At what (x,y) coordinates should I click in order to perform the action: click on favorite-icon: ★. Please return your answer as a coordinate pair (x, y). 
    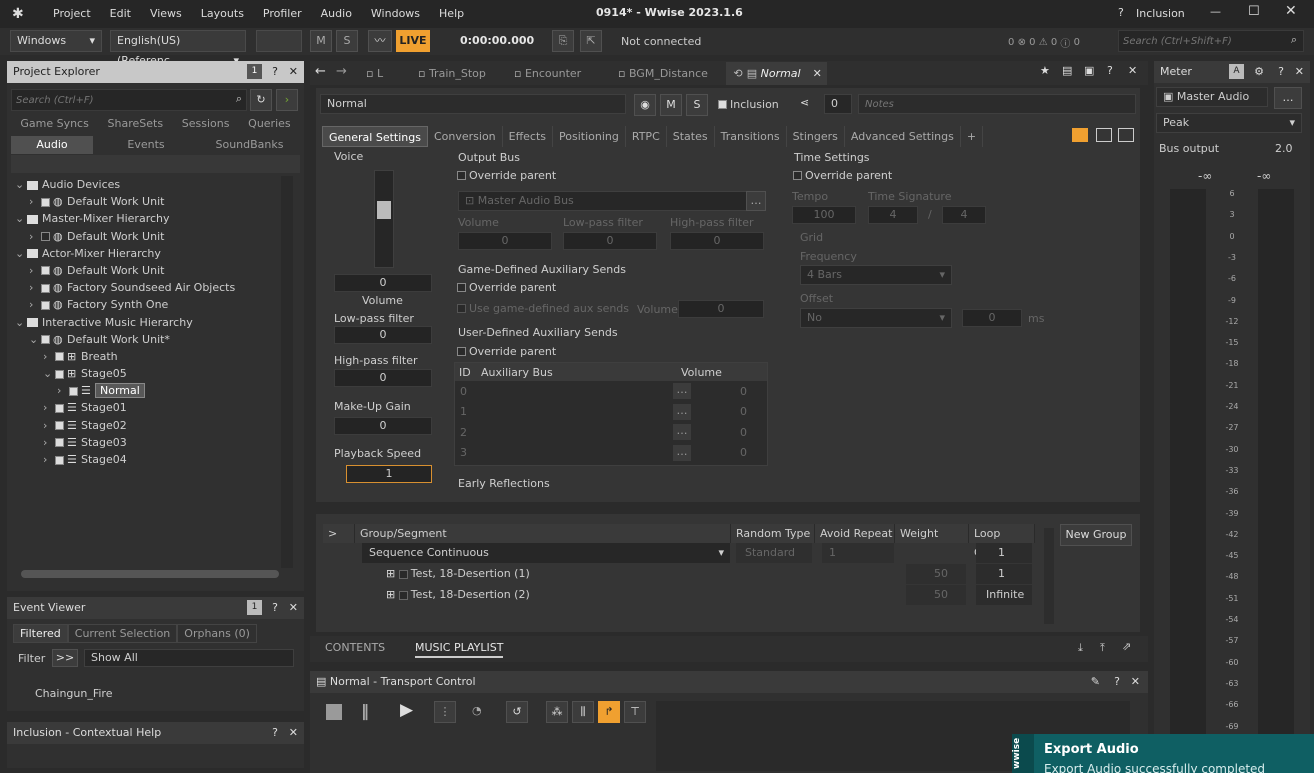
    Looking at the image, I should click on (1045, 70).